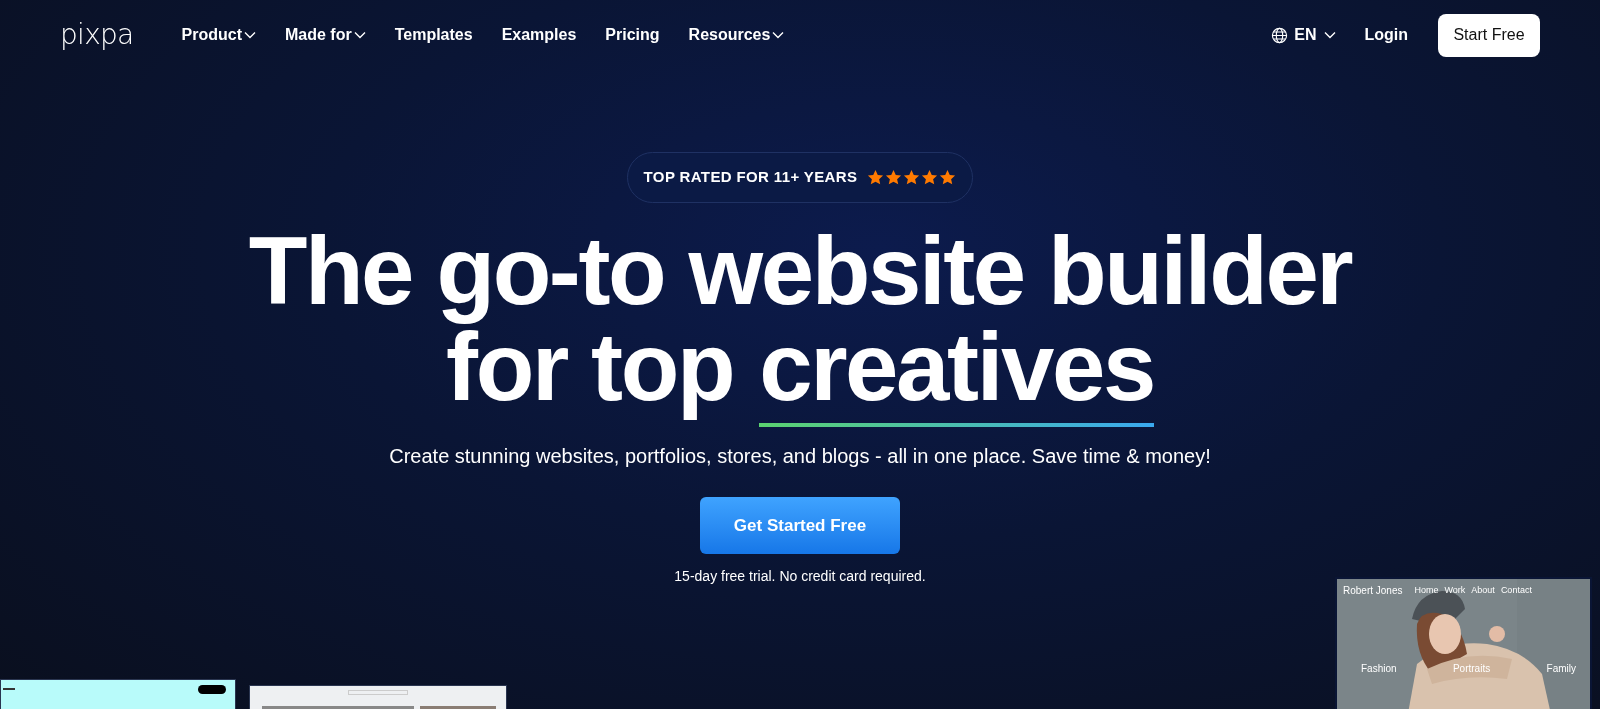 The width and height of the screenshot is (1600, 709). I want to click on globe-icon, so click(1280, 35).